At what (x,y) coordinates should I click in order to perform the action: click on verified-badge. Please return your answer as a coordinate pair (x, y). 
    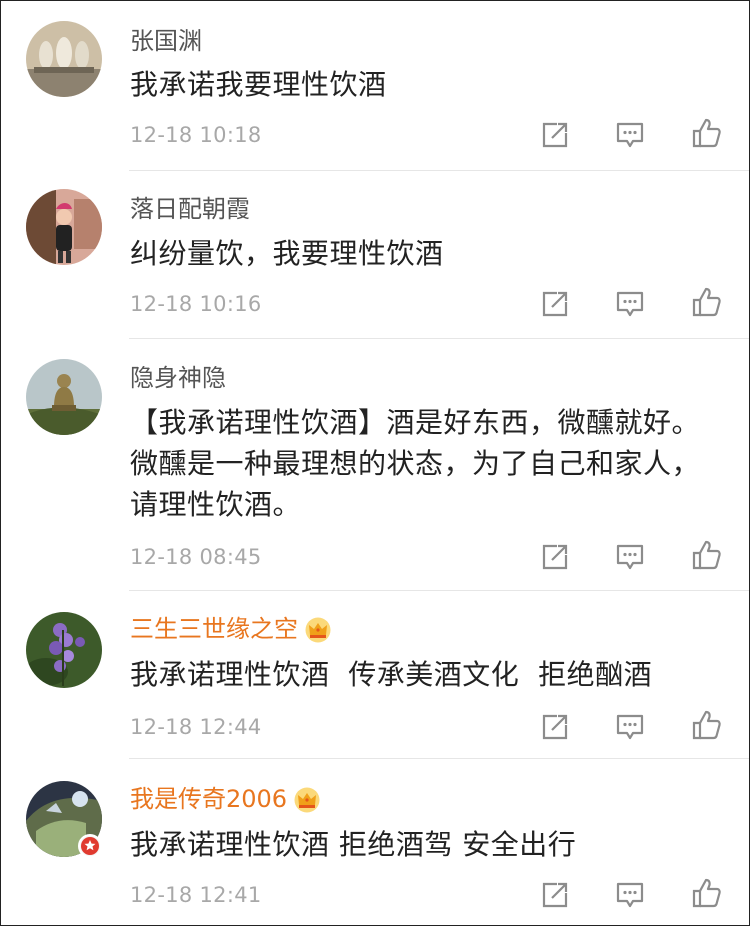
    Looking at the image, I should click on (90, 846).